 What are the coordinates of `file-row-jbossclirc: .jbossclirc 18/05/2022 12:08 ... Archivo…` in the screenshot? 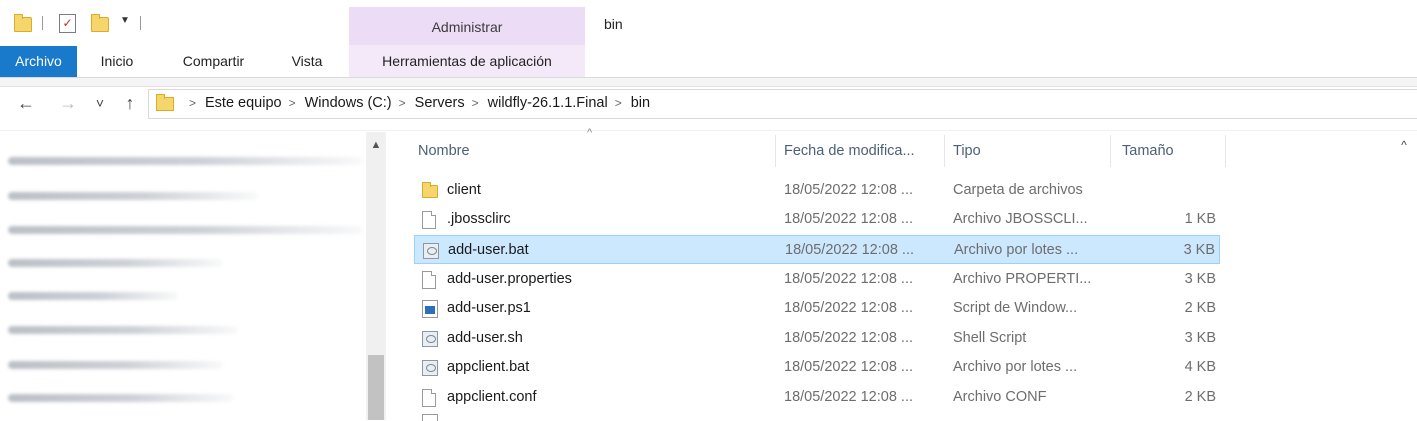 It's located at (817, 219).